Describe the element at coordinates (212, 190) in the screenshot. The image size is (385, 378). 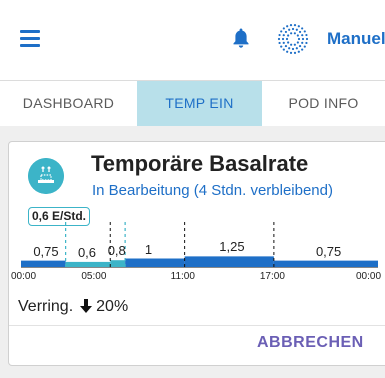
I see `card-subtitle: In Bearbeitung (4 Stdn. verbleibend)` at that location.